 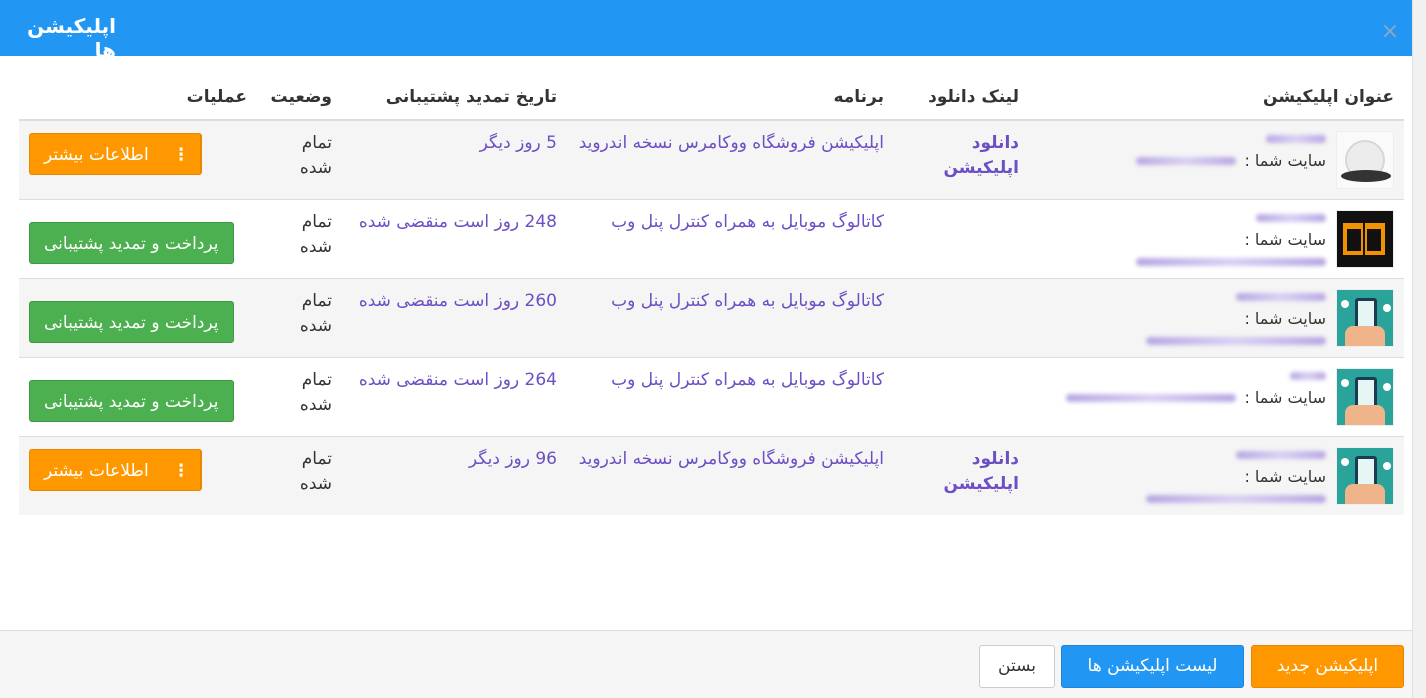 I want to click on new-app-button: اپلیکیشن جدید, so click(x=1327, y=666).